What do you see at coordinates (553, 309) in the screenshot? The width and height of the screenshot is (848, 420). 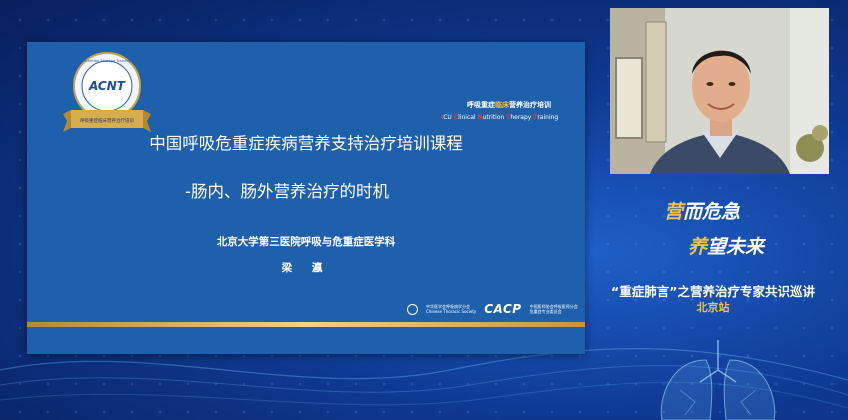 I see `cacp-logo-text: 中国医师协会呼吸医师分会 危重症专业委员会` at bounding box center [553, 309].